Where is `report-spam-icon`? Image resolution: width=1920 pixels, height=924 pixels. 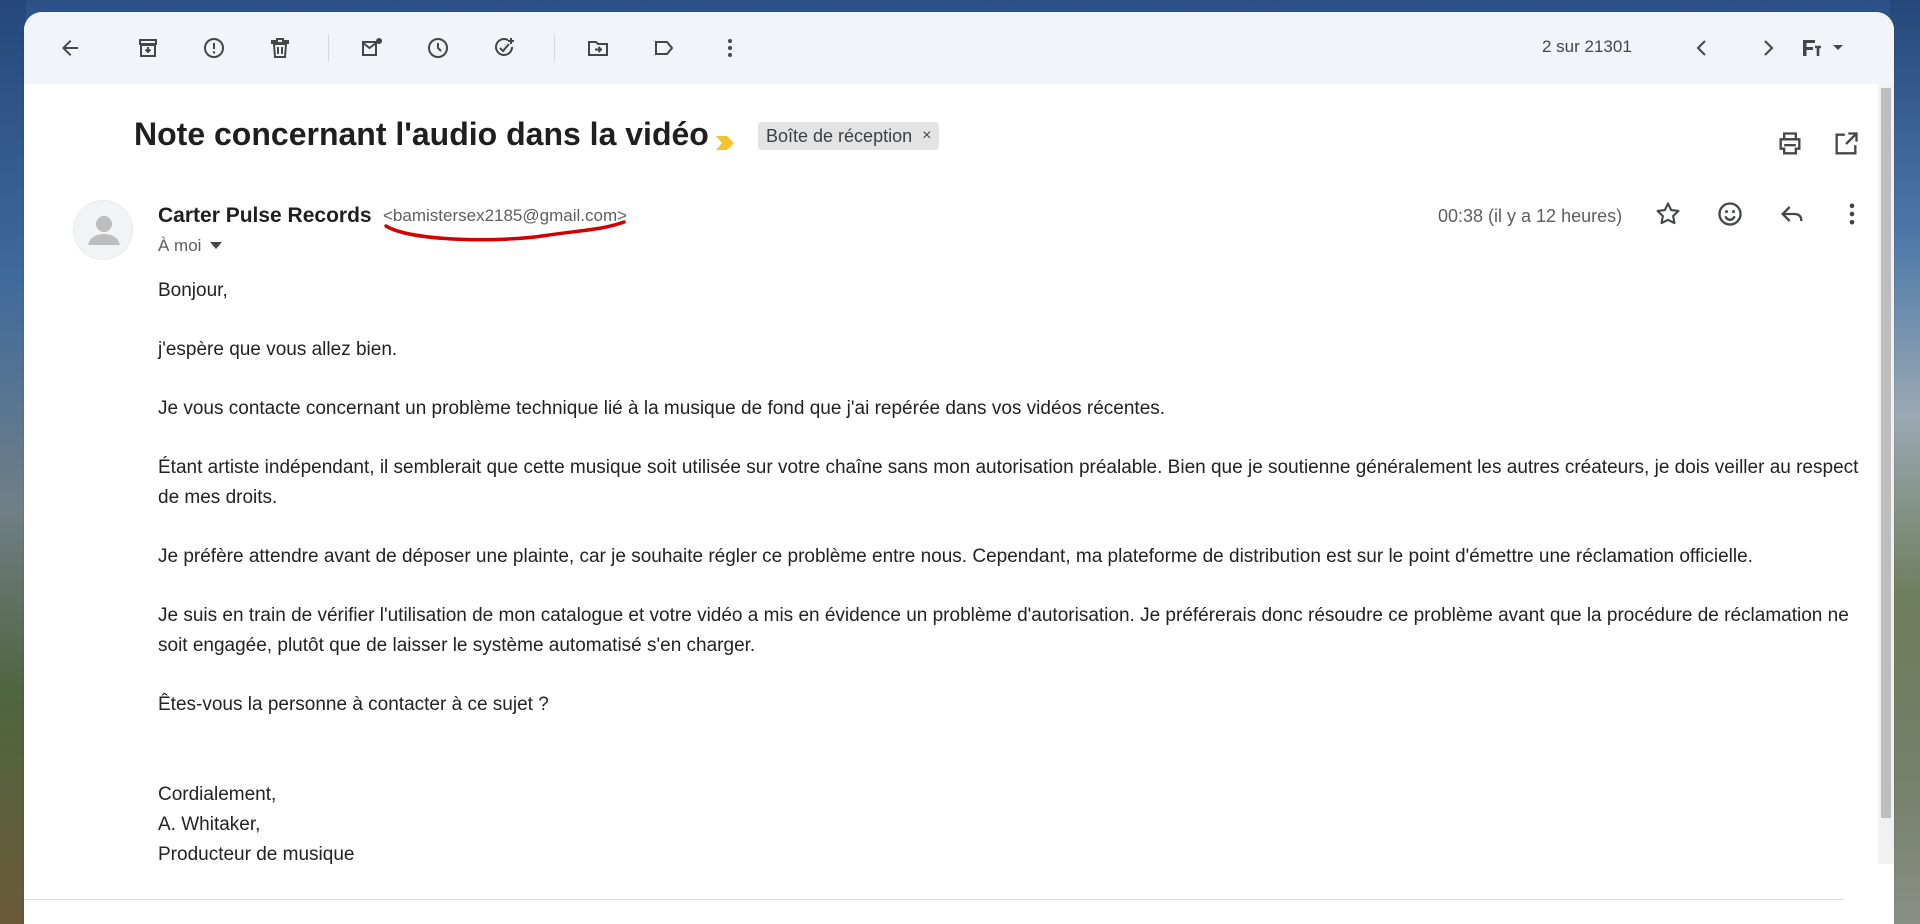 report-spam-icon is located at coordinates (214, 48).